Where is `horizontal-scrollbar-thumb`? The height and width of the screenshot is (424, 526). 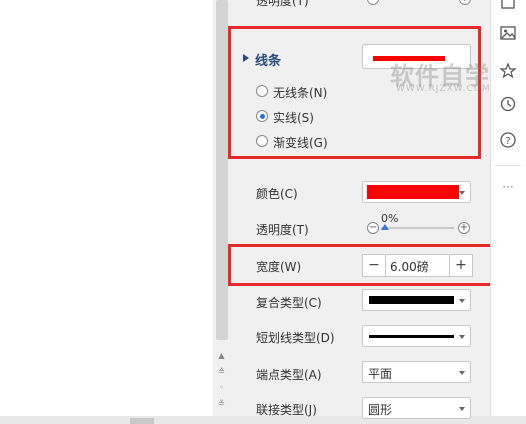
horizontal-scrollbar-thumb is located at coordinates (142, 421).